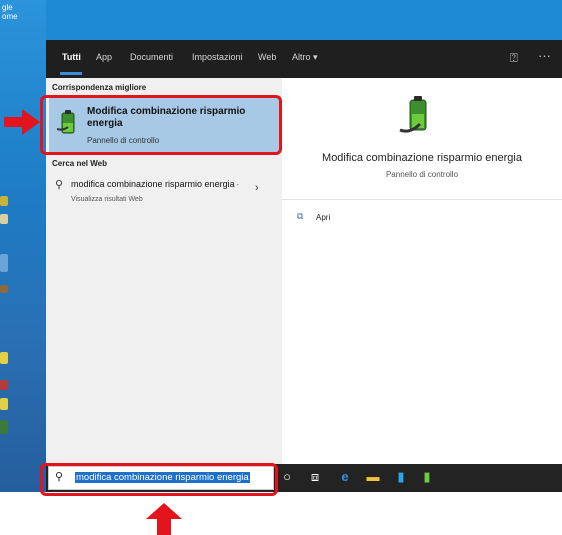 This screenshot has width=562, height=535. What do you see at coordinates (422, 158) in the screenshot?
I see `detail-title: Modifica combinazione risparmio energia` at bounding box center [422, 158].